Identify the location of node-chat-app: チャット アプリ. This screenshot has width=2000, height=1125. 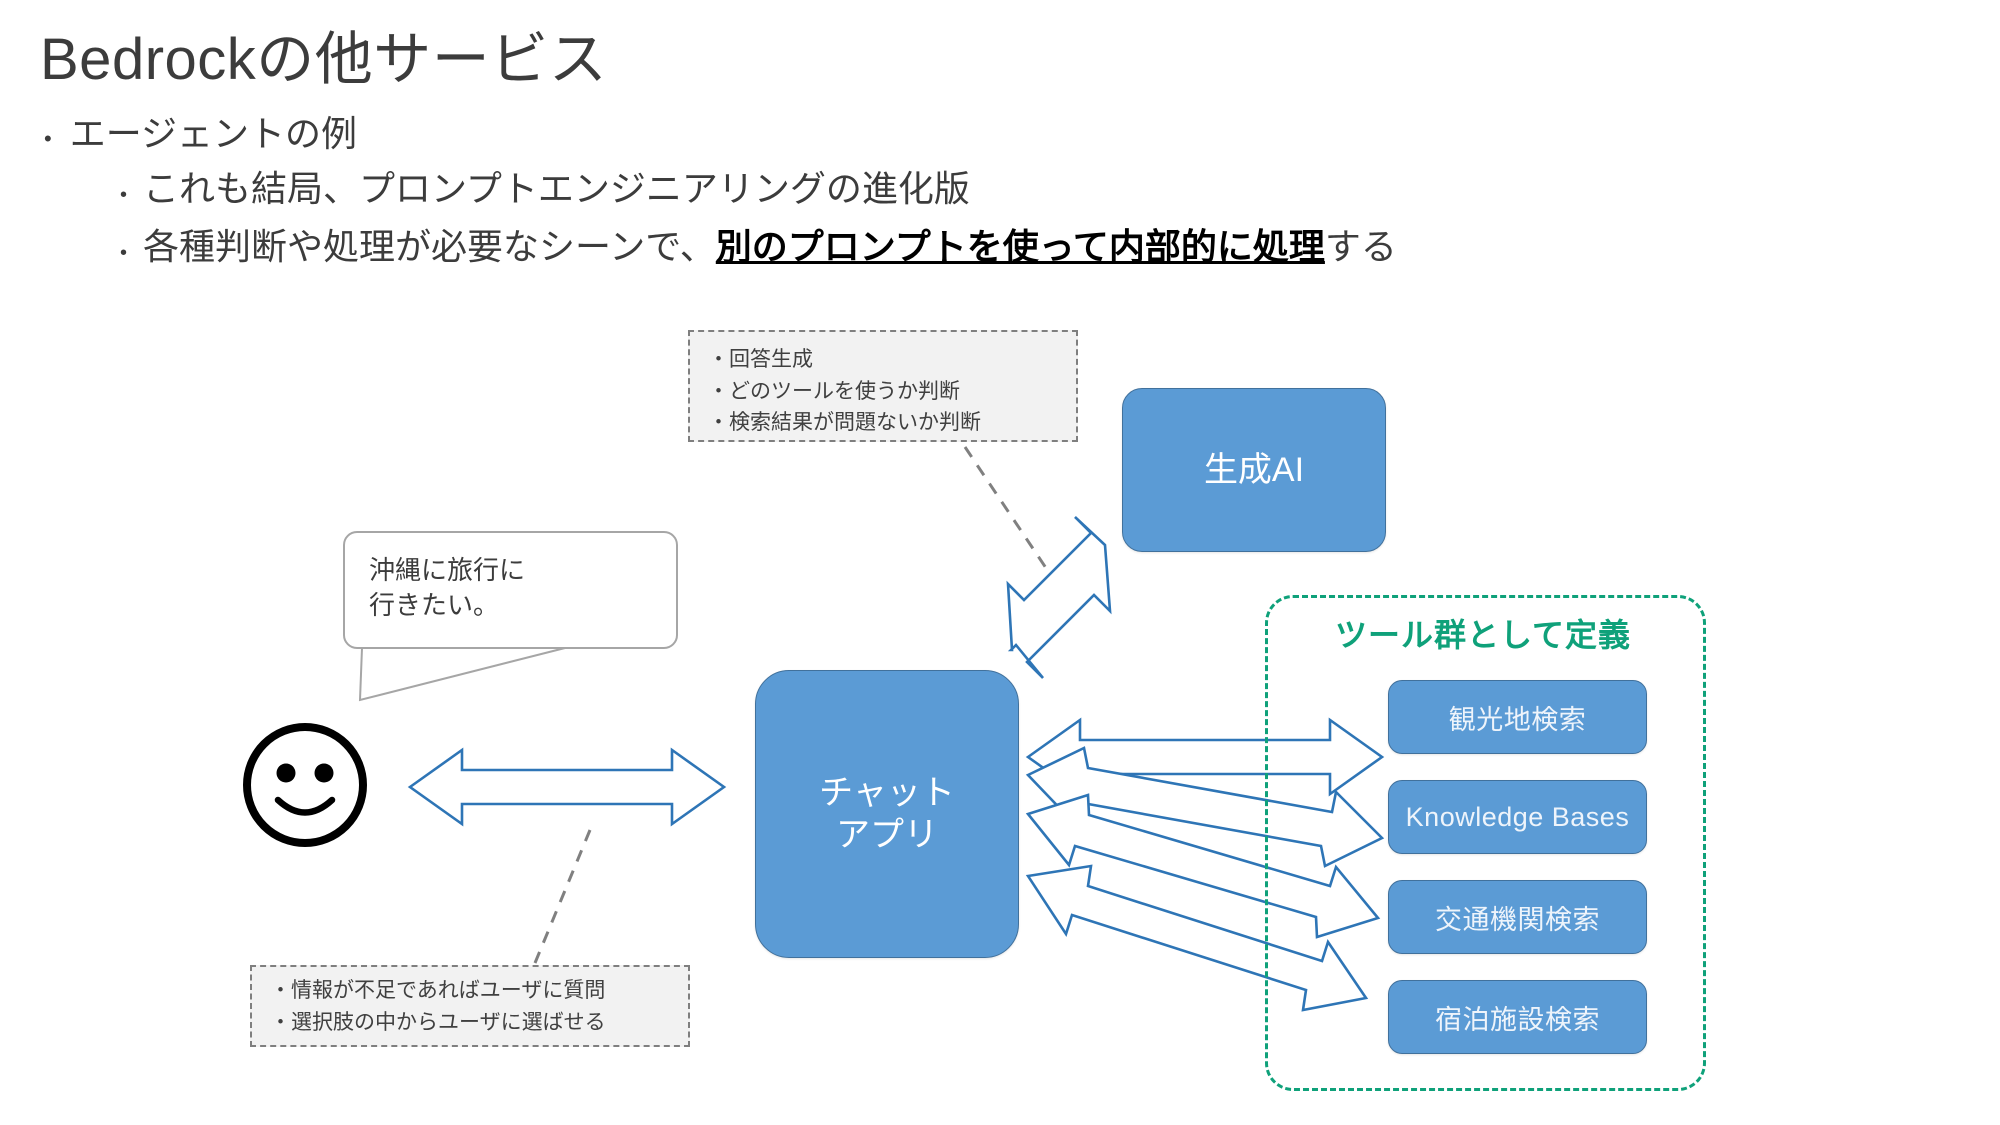
(887, 814).